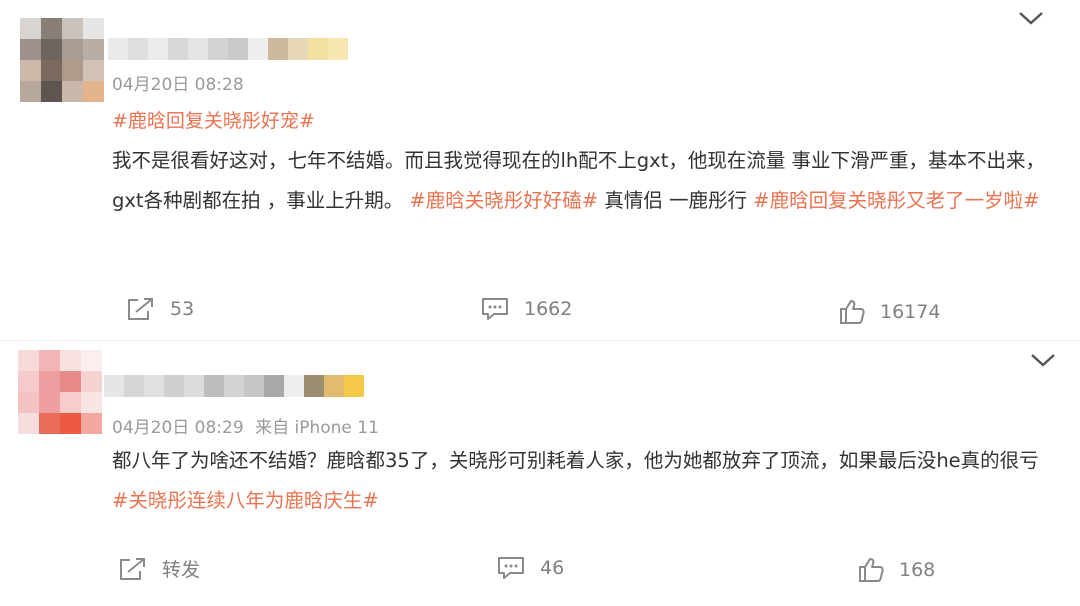 The height and width of the screenshot is (606, 1080). What do you see at coordinates (896, 200) in the screenshot?
I see `hashtag-link: #鹿晗回复关晓彤又老了一岁啦#` at bounding box center [896, 200].